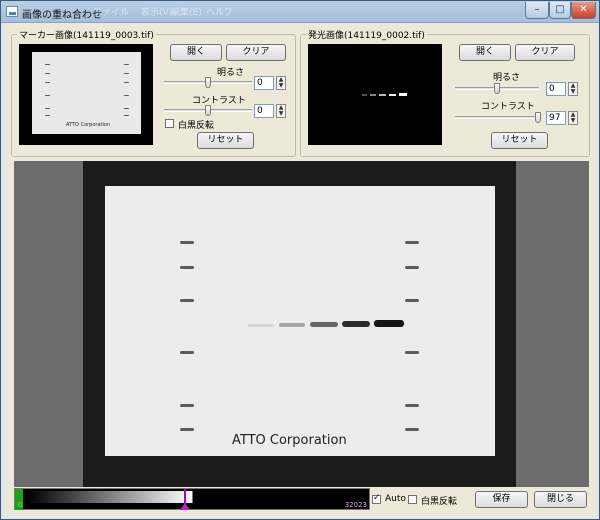 Image resolution: width=600 pixels, height=520 pixels. I want to click on marker-image-group: マーカー画像(141119_0003.tif) ATTO Corporation, so click(153, 92).